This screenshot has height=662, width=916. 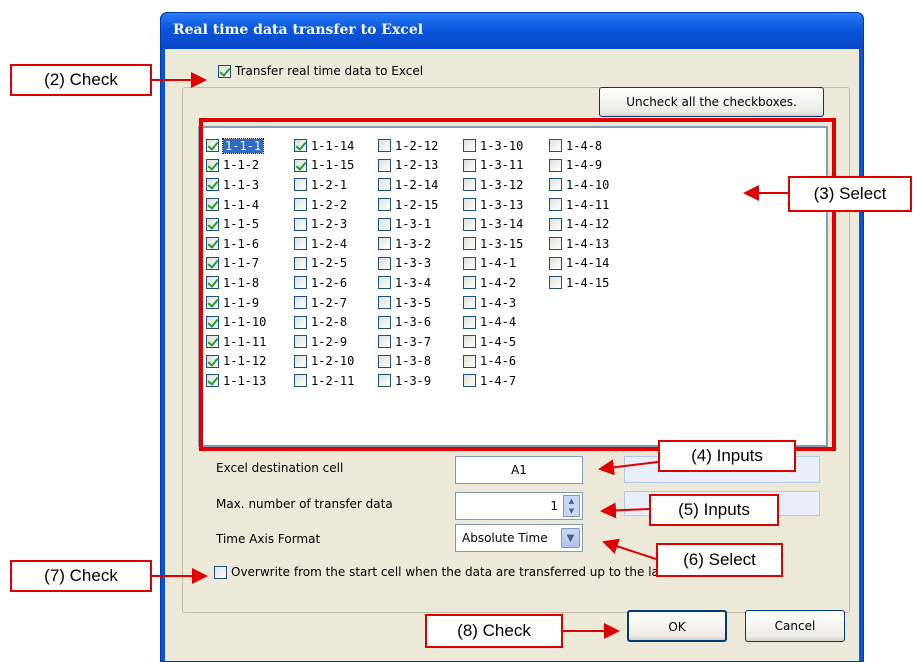 I want to click on dest-cell-value: A1, so click(x=519, y=470).